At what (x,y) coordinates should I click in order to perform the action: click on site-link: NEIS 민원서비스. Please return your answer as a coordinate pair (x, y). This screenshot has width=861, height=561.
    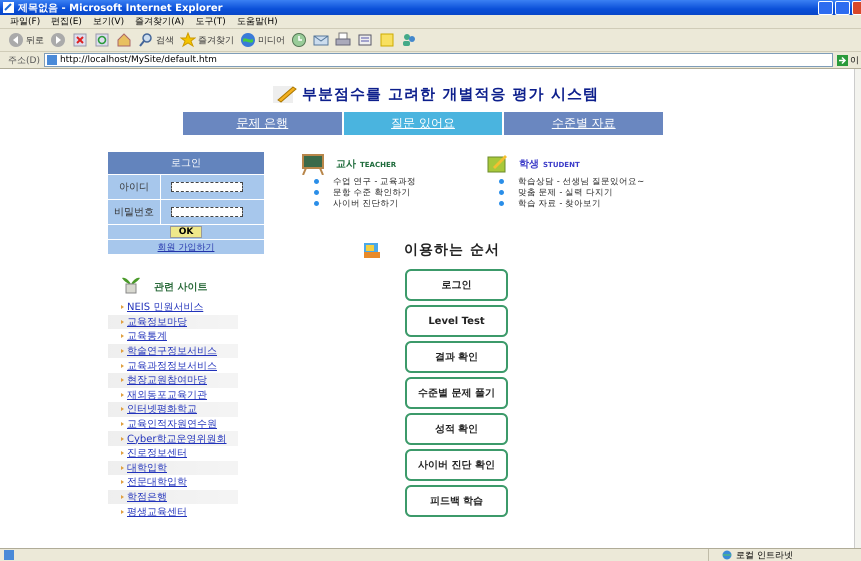
    Looking at the image, I should click on (165, 307).